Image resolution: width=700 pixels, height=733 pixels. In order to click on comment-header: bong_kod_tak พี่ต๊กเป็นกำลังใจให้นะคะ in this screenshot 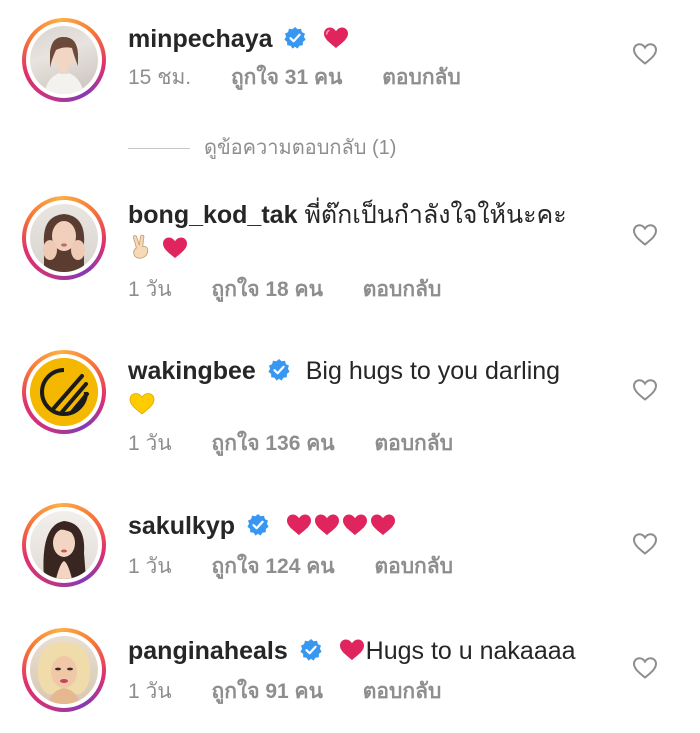, I will do `click(347, 215)`.